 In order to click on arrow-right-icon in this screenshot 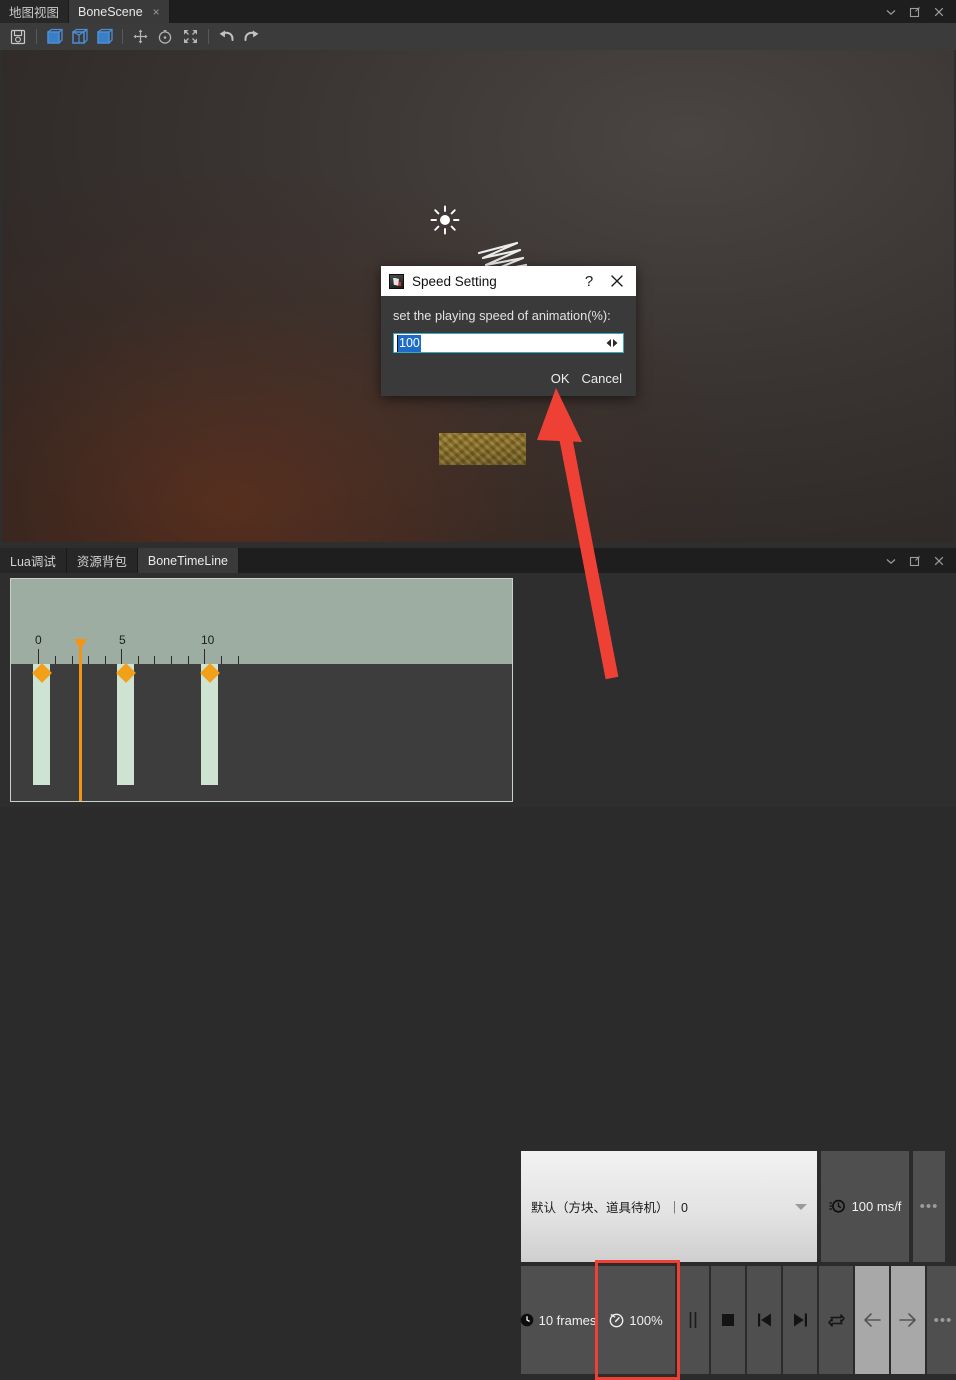, I will do `click(908, 1320)`.